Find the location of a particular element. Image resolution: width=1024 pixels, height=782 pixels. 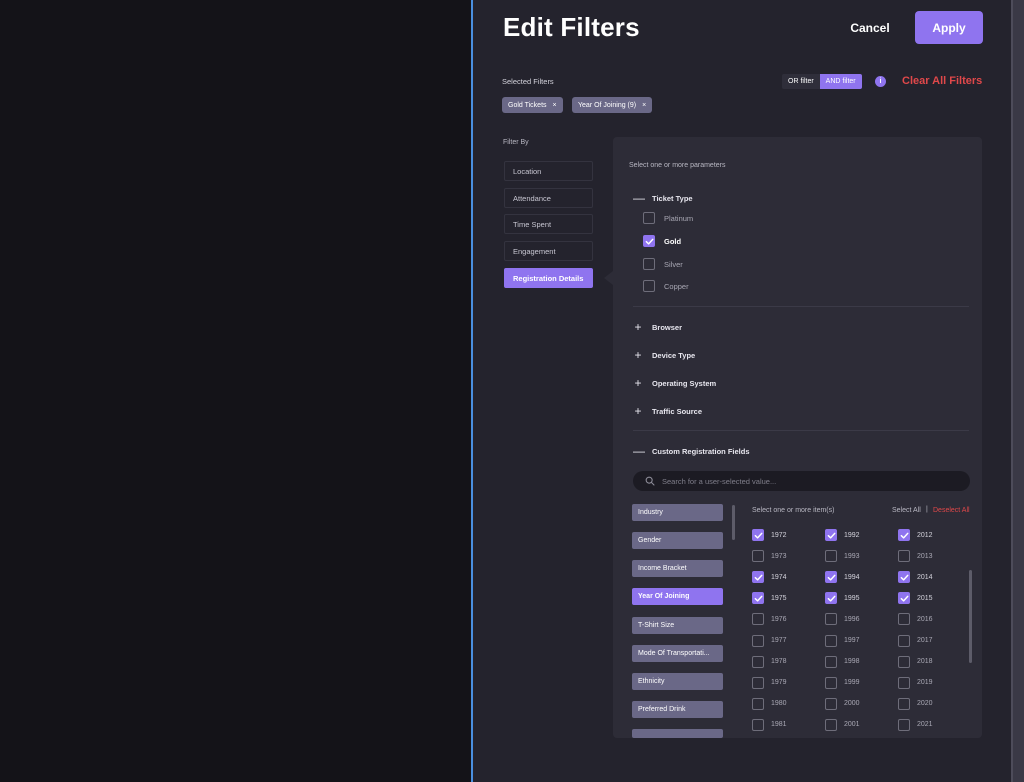

section-device-type: + Device Type is located at coordinates (664, 355).